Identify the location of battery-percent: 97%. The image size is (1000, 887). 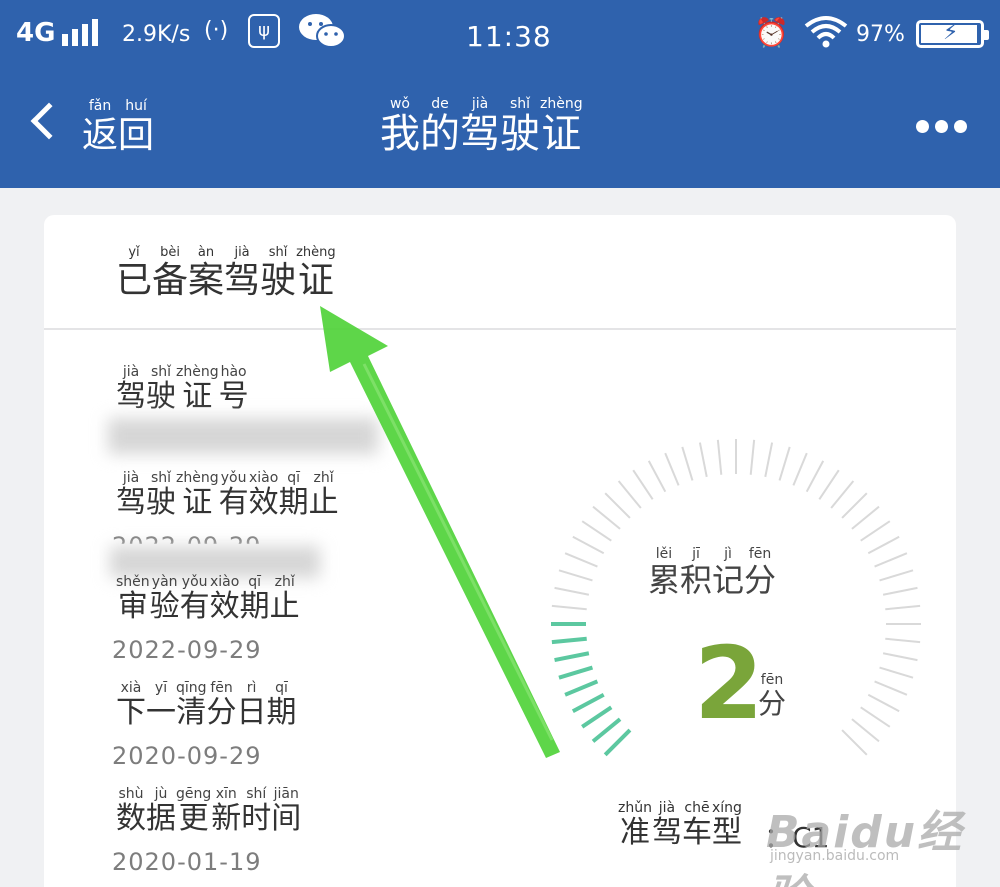
(880, 34).